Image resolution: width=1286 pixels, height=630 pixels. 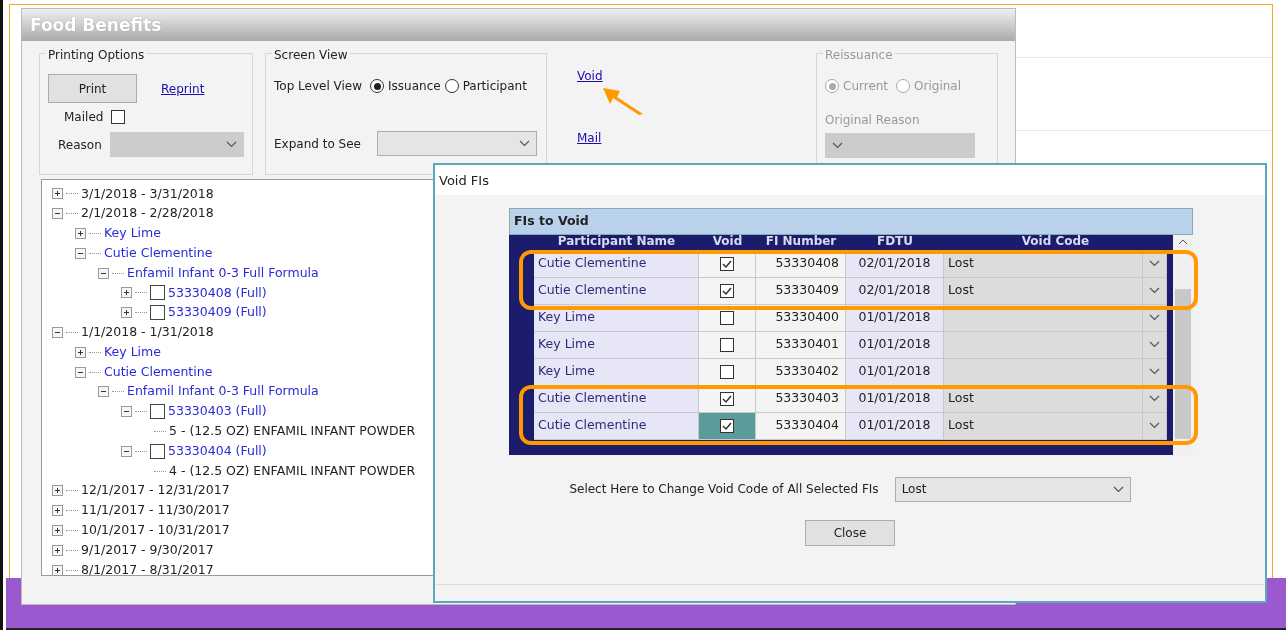 What do you see at coordinates (616, 291) in the screenshot?
I see `table-cell: Cutie Clementine` at bounding box center [616, 291].